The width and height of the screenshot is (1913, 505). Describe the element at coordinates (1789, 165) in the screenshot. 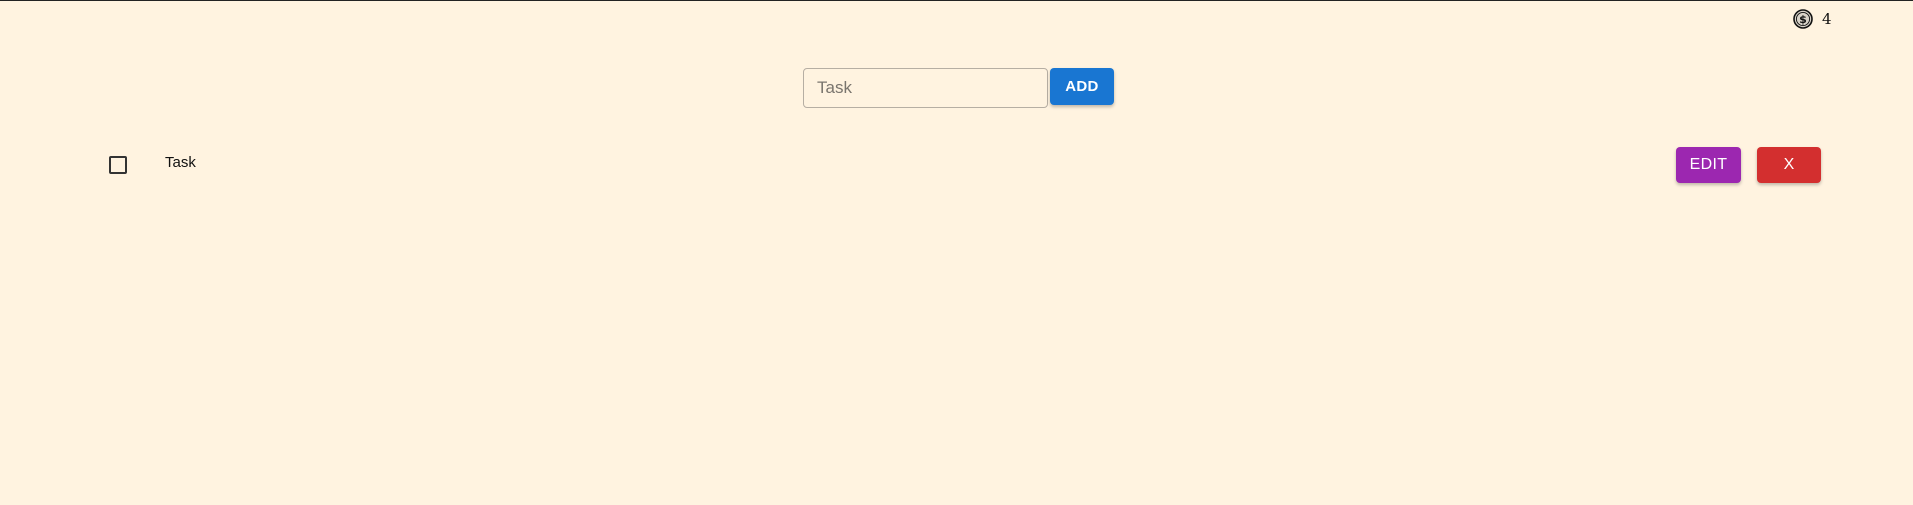

I see `delete-button: X` at that location.